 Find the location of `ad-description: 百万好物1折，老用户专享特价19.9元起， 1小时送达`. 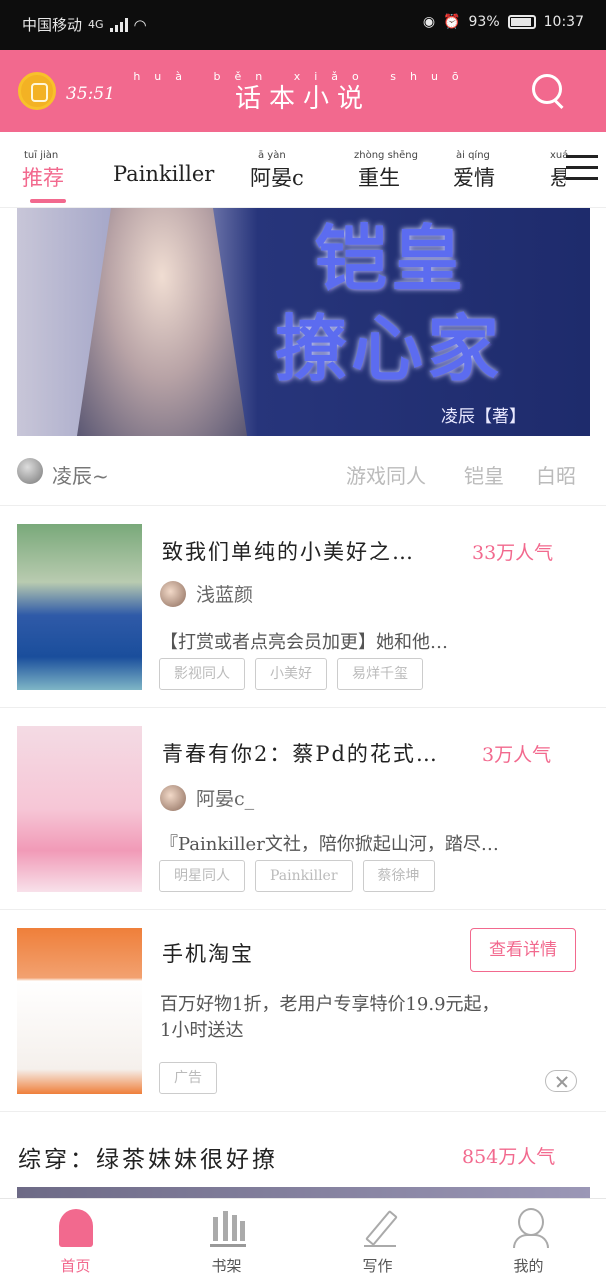

ad-description: 百万好物1折，老用户专享特价19.9元起， 1小时送达 is located at coordinates (330, 1017).